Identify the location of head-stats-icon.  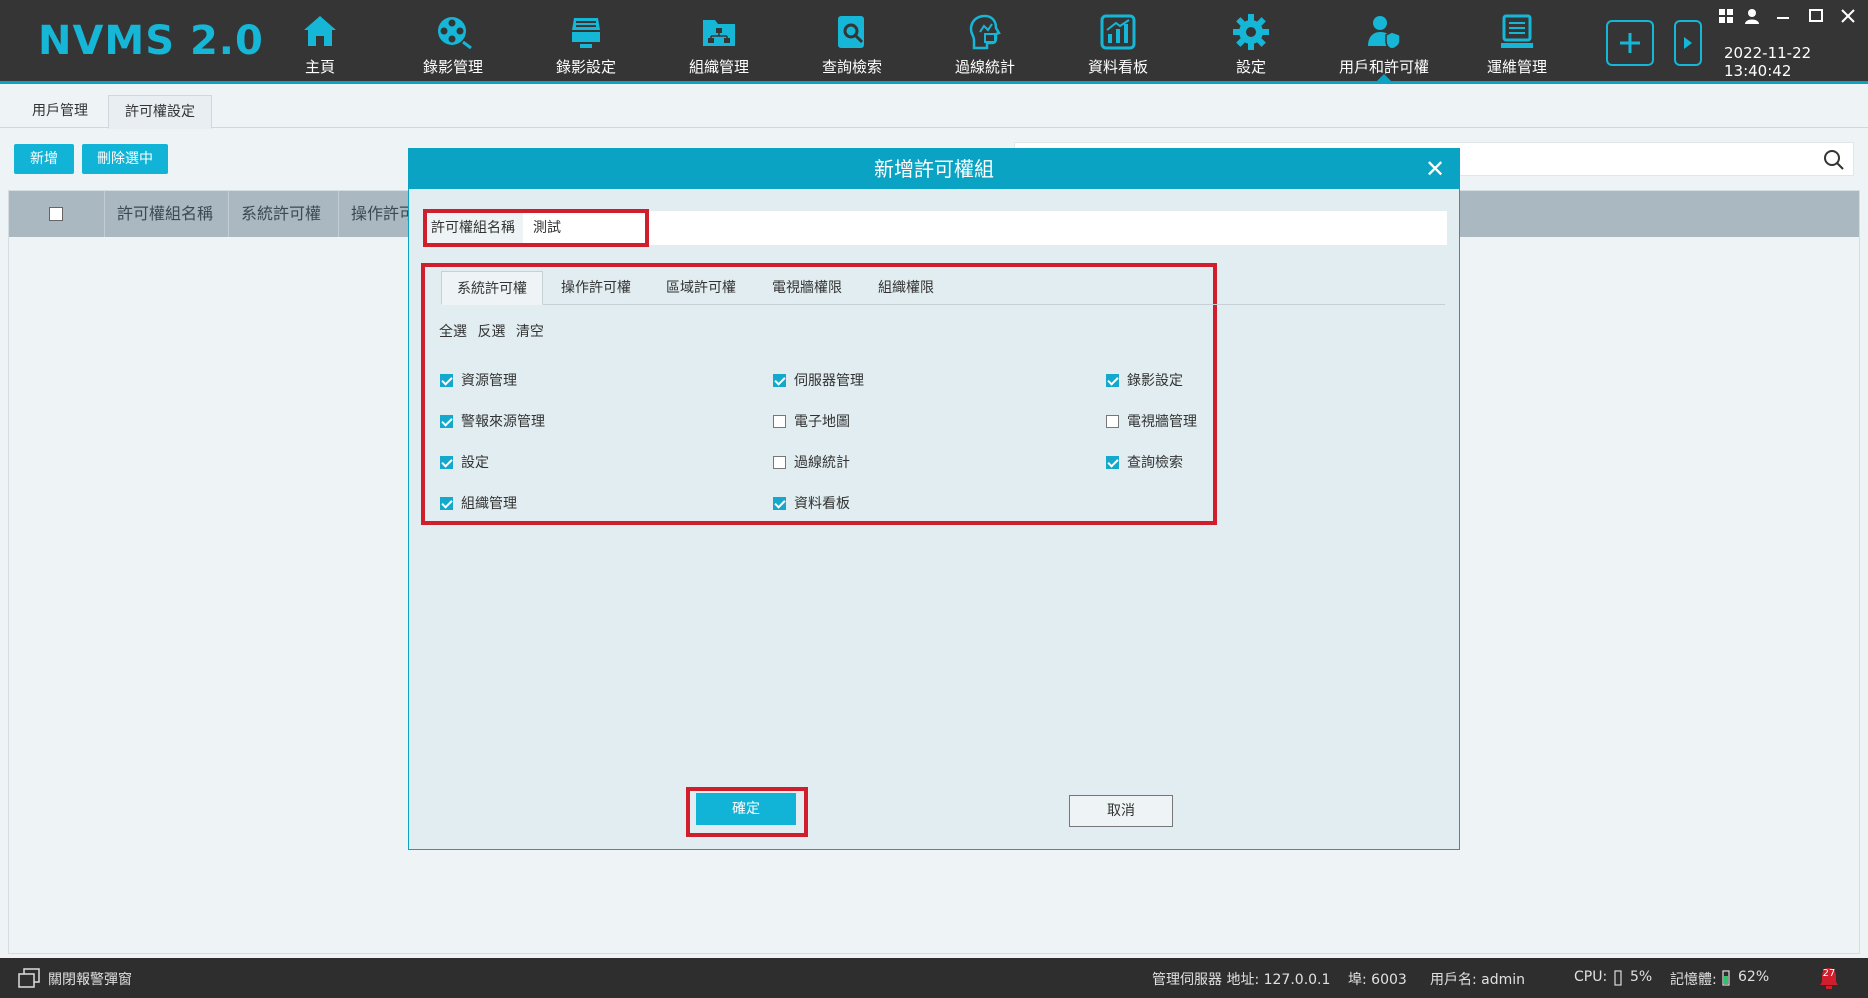
(985, 32).